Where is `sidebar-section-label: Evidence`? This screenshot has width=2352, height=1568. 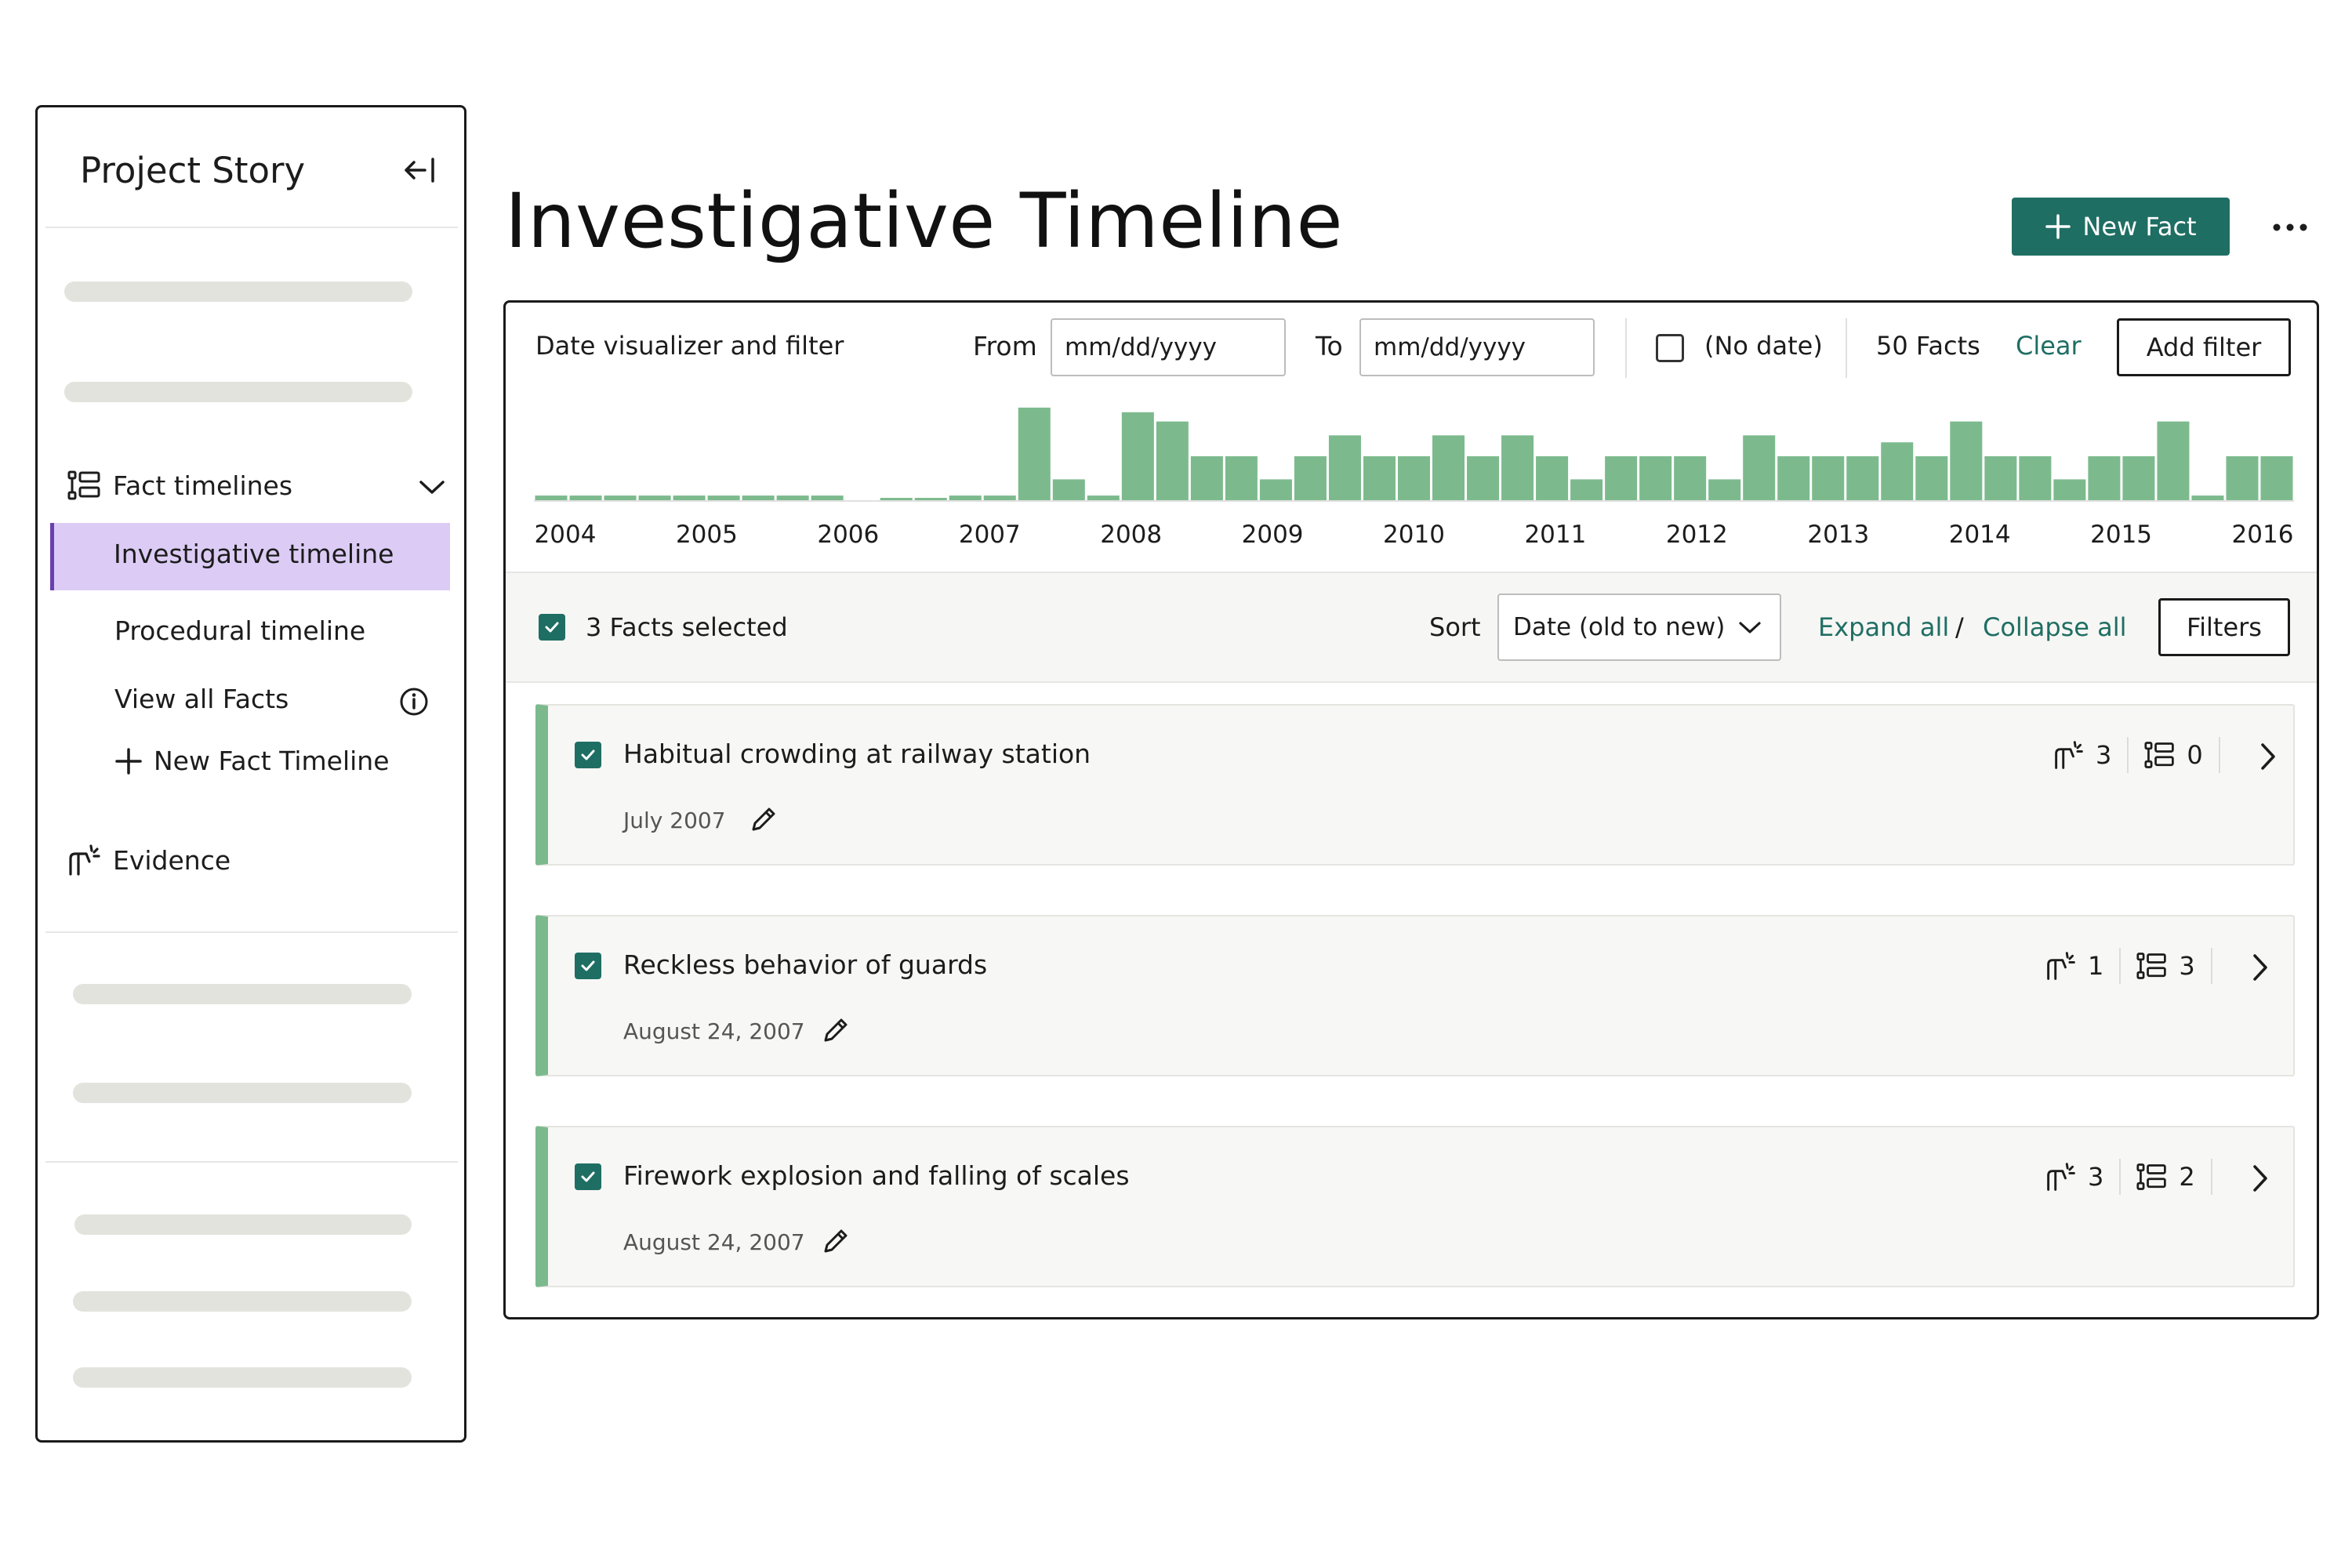 sidebar-section-label: Evidence is located at coordinates (172, 860).